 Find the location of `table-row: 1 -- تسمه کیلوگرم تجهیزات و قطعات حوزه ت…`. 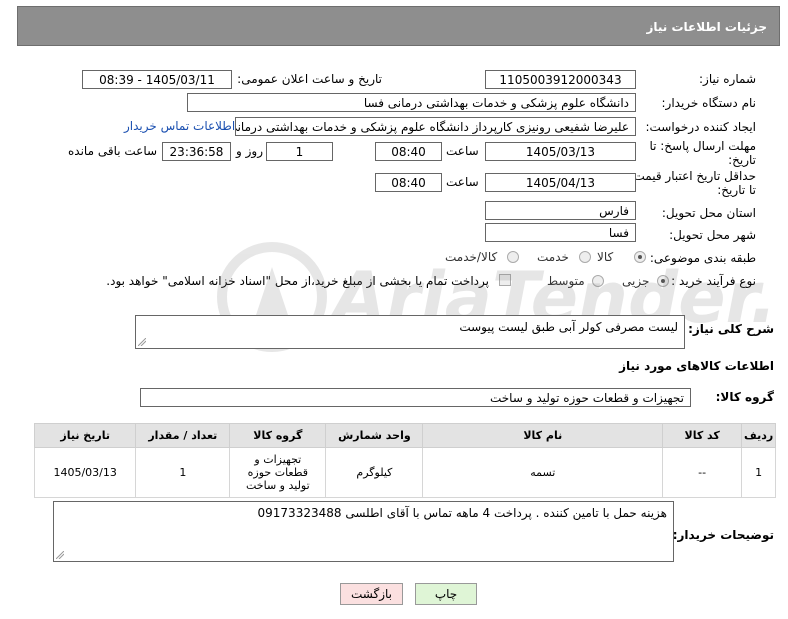

table-row: 1 -- تسمه کیلوگرم تجهیزات و قطعات حوزه ت… is located at coordinates (404, 472).